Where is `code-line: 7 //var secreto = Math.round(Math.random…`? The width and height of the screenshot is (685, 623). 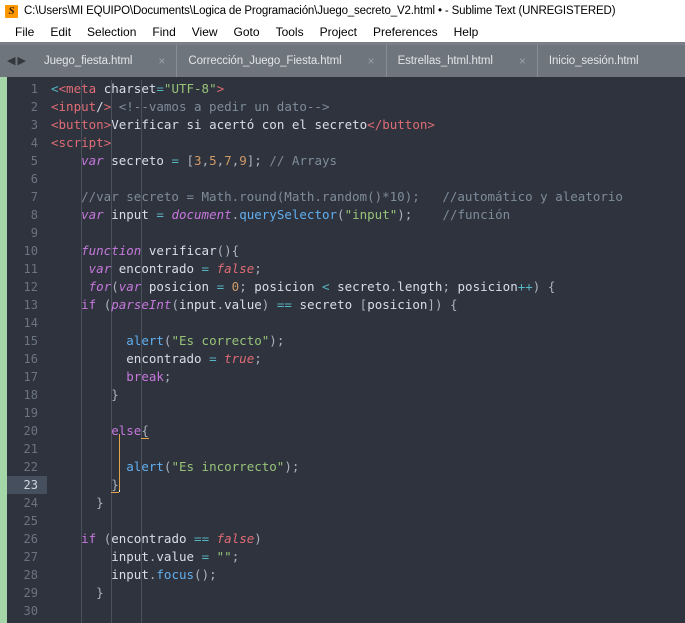
code-line: 7 //var secreto = Math.round(Math.random… is located at coordinates (346, 197).